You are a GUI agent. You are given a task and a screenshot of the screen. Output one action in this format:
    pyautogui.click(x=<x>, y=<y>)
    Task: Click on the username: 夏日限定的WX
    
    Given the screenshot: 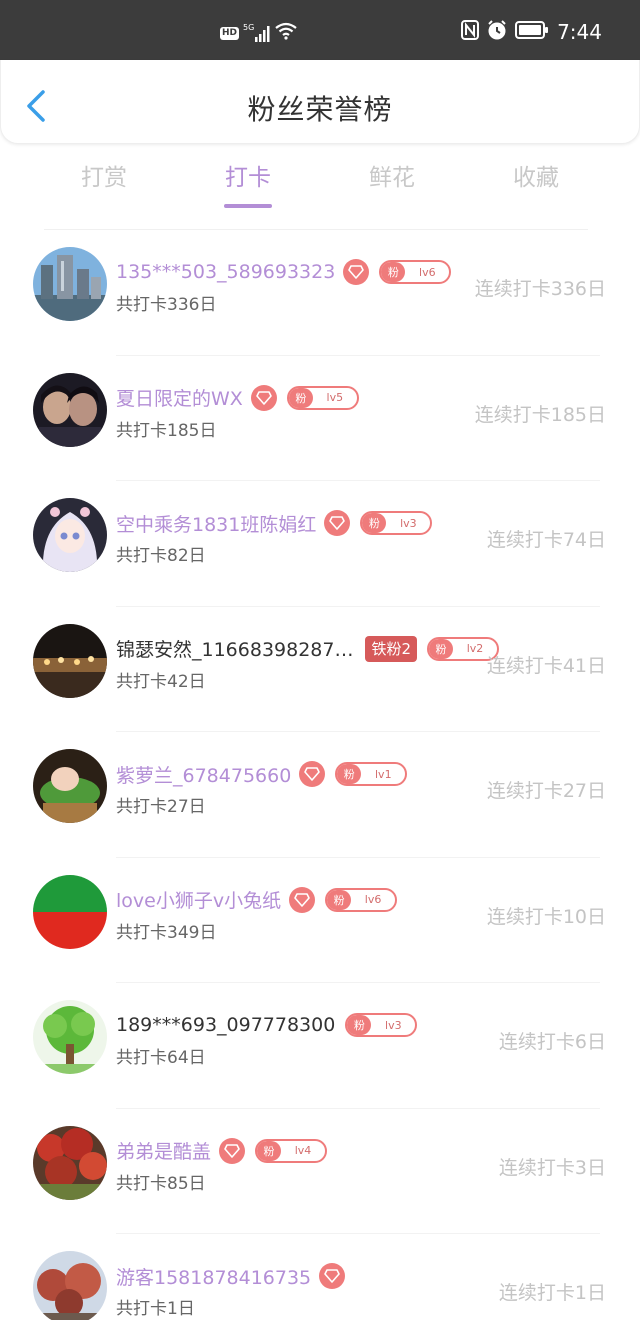 What is the action you would take?
    pyautogui.click(x=179, y=399)
    